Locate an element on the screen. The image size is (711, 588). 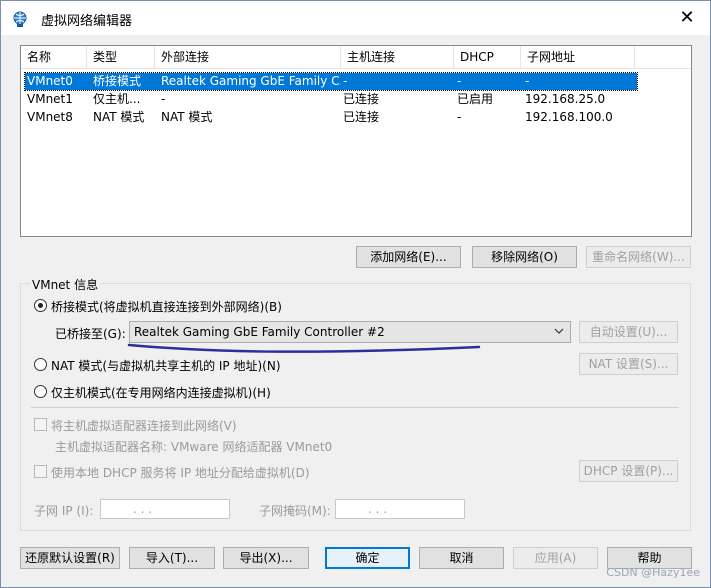
cell-subnet: 192.168.100.0 is located at coordinates (569, 117).